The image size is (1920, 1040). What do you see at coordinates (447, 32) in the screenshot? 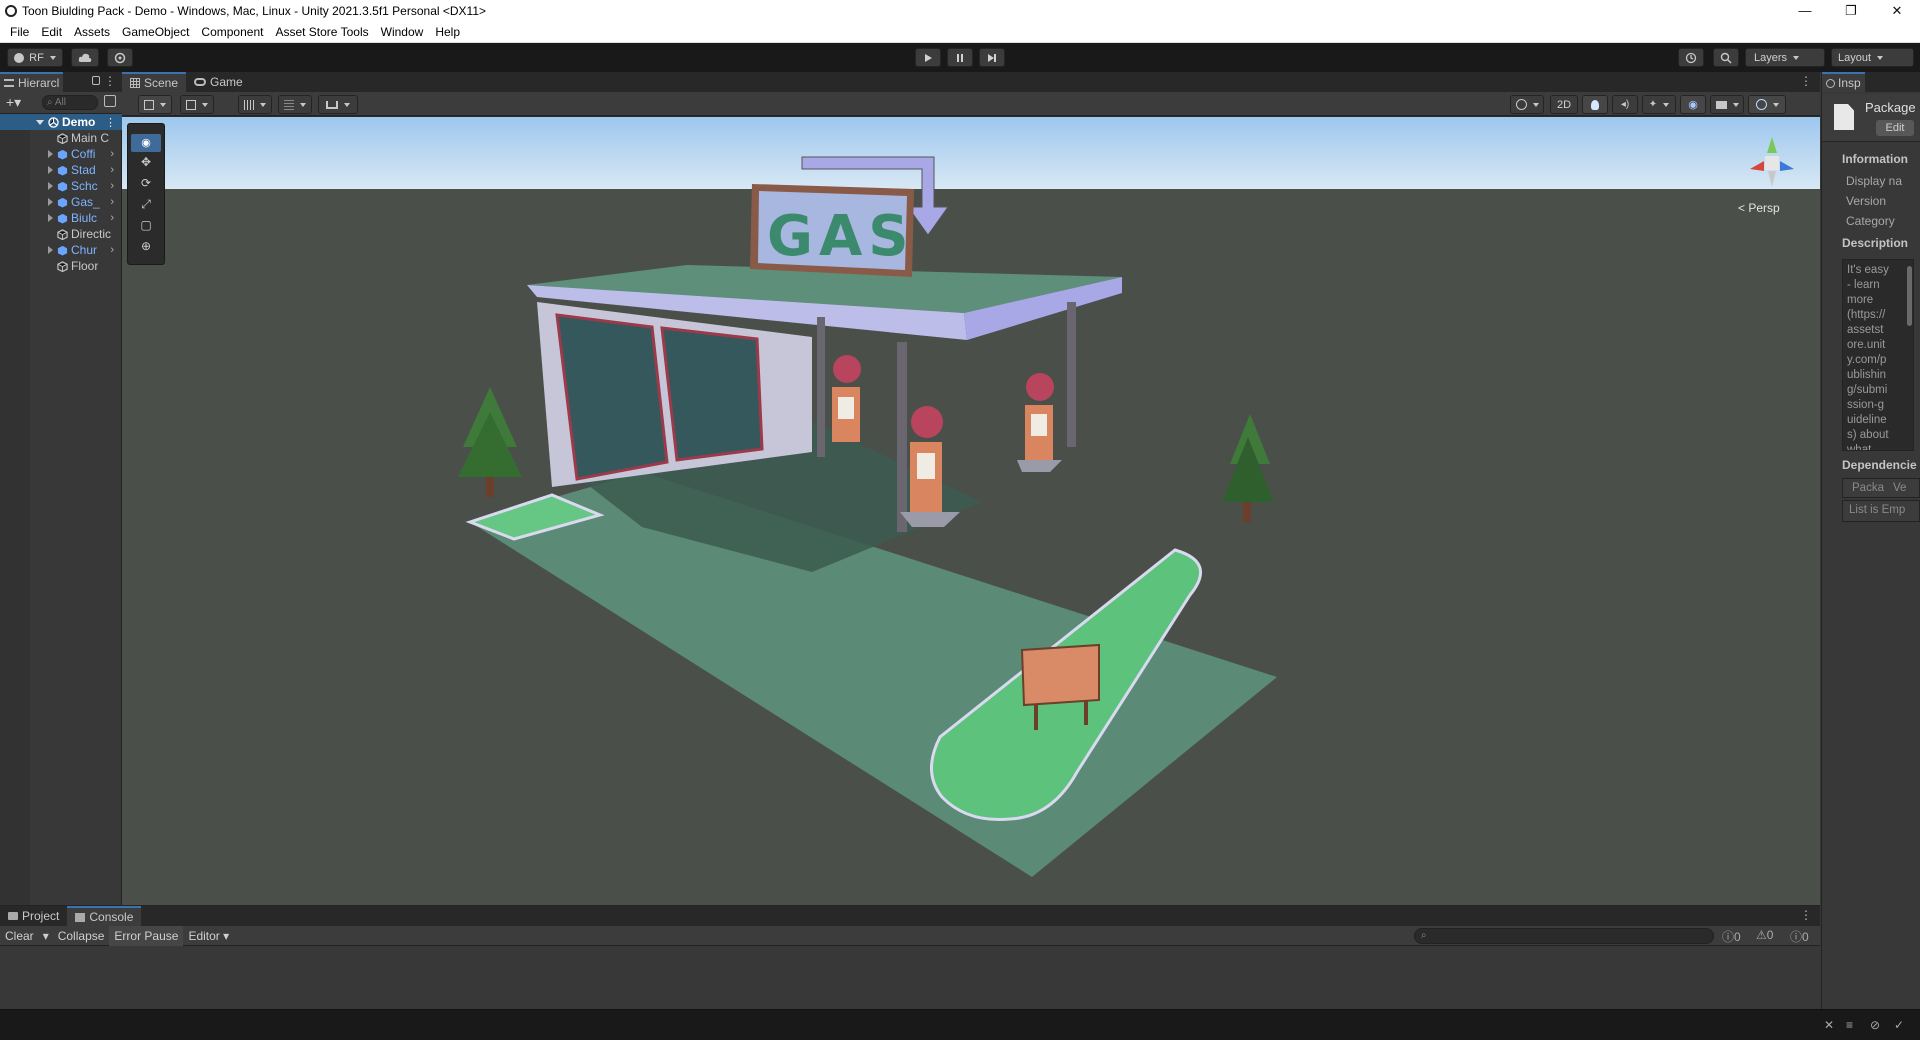
I see `menu-help: Help` at bounding box center [447, 32].